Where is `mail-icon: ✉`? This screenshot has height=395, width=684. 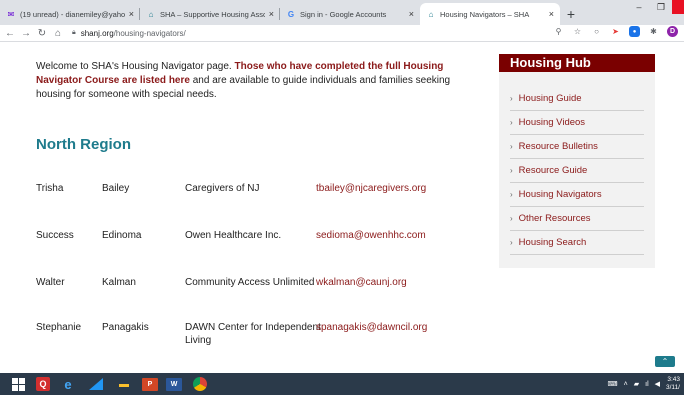
mail-icon: ✉ is located at coordinates (11, 14).